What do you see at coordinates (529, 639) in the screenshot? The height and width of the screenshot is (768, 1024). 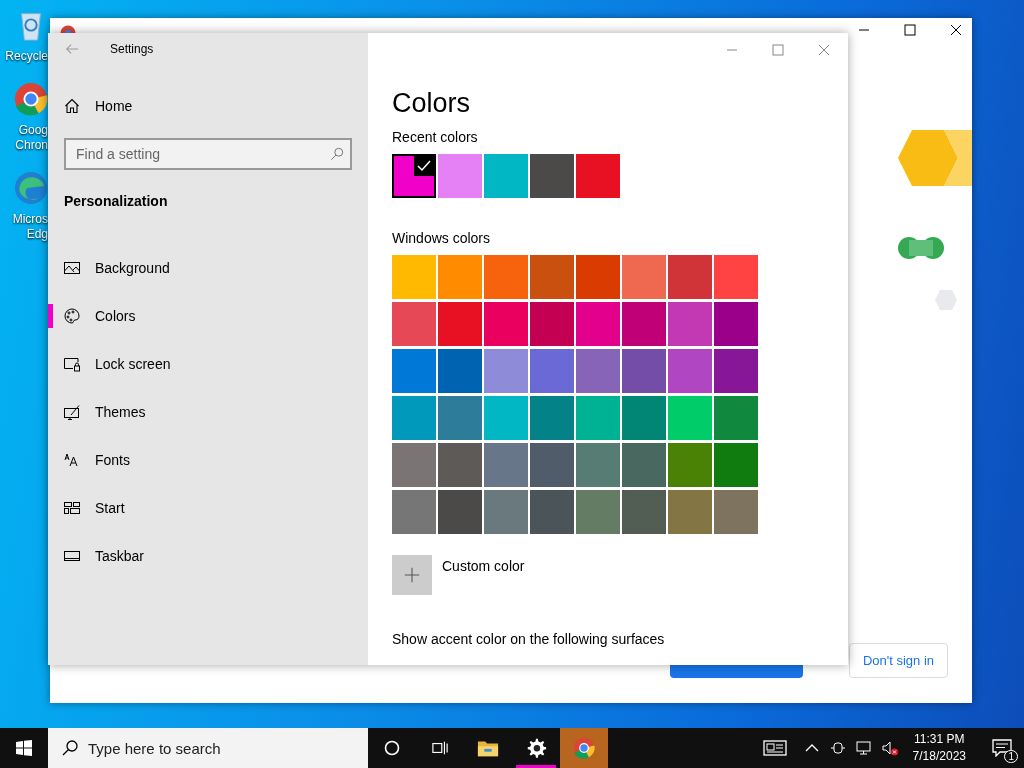 I see `section-label: Show accent color on the following surfaces` at bounding box center [529, 639].